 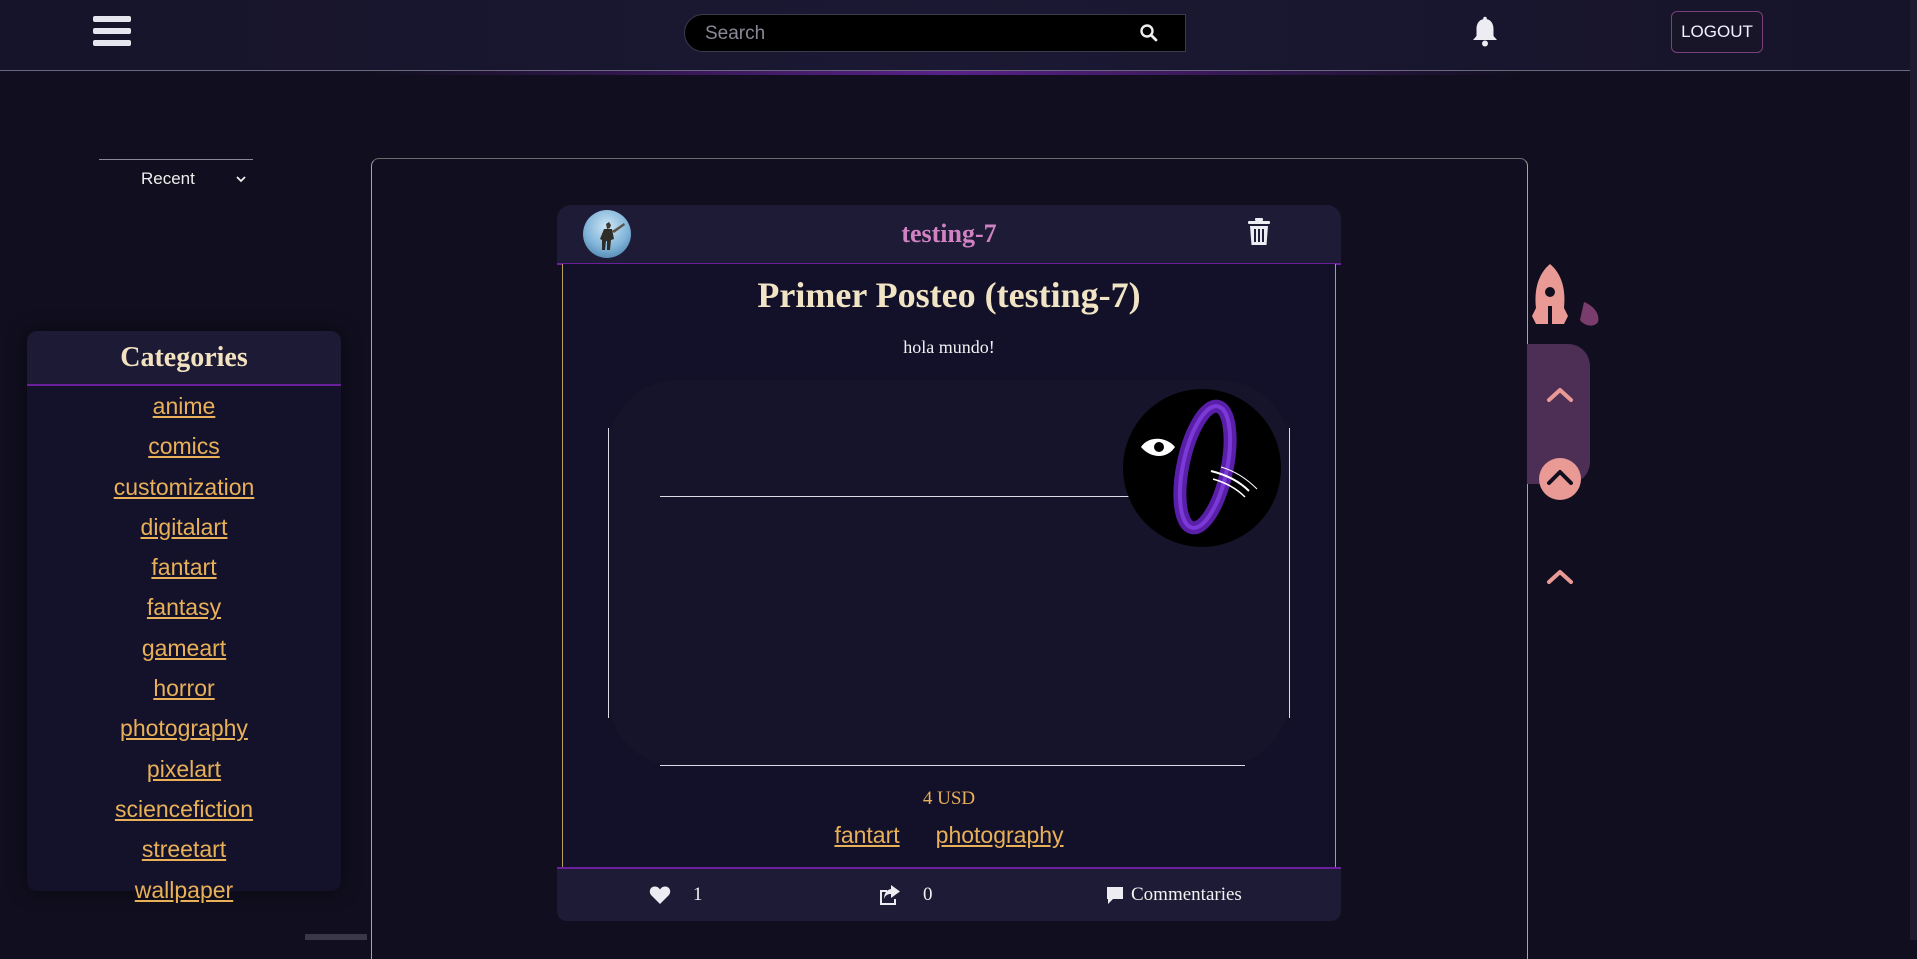 I want to click on post-username: testing-7, so click(x=949, y=234).